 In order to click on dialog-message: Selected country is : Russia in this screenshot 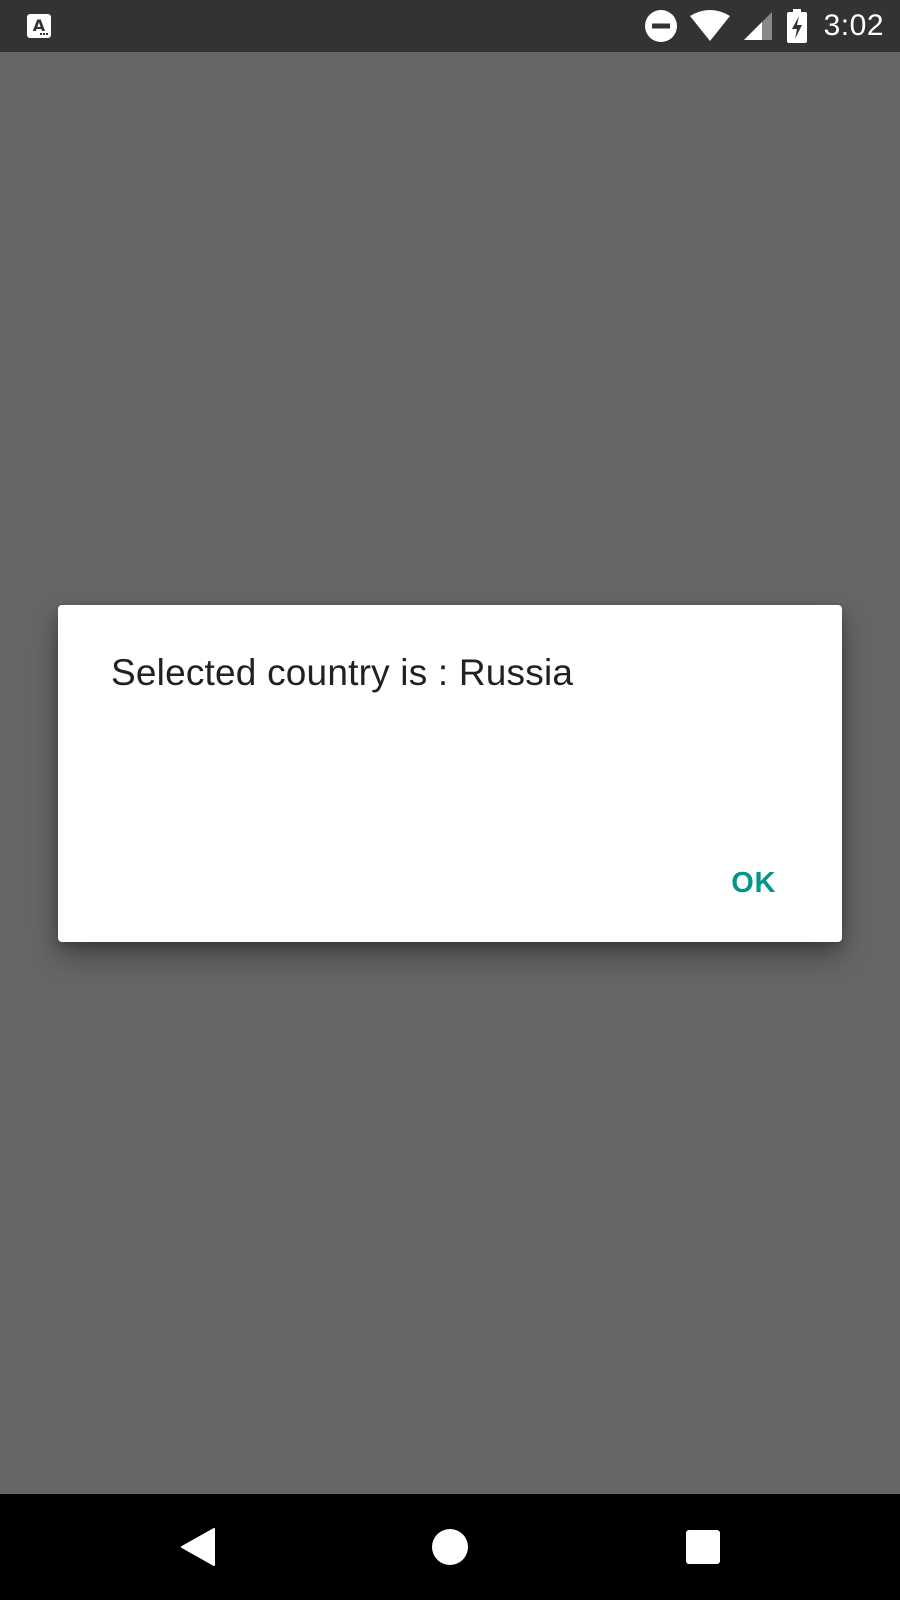, I will do `click(342, 672)`.